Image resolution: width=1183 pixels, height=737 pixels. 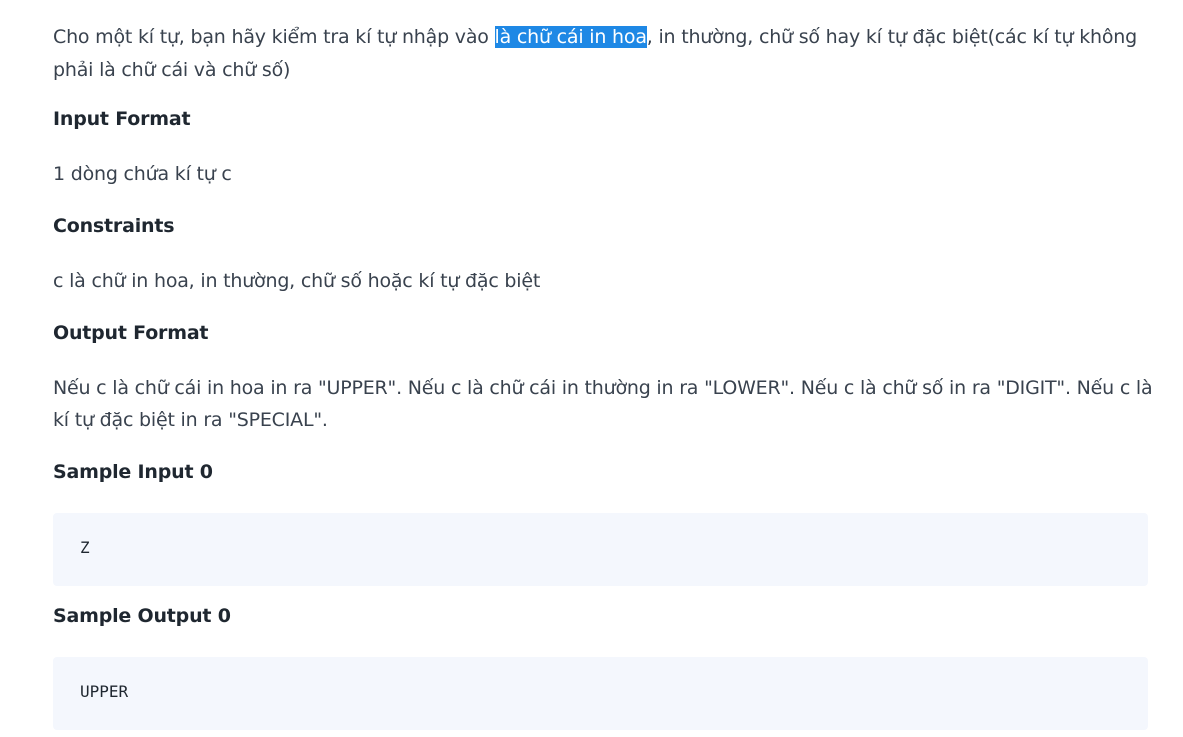 What do you see at coordinates (131, 333) in the screenshot?
I see `output-format-heading: Output Format` at bounding box center [131, 333].